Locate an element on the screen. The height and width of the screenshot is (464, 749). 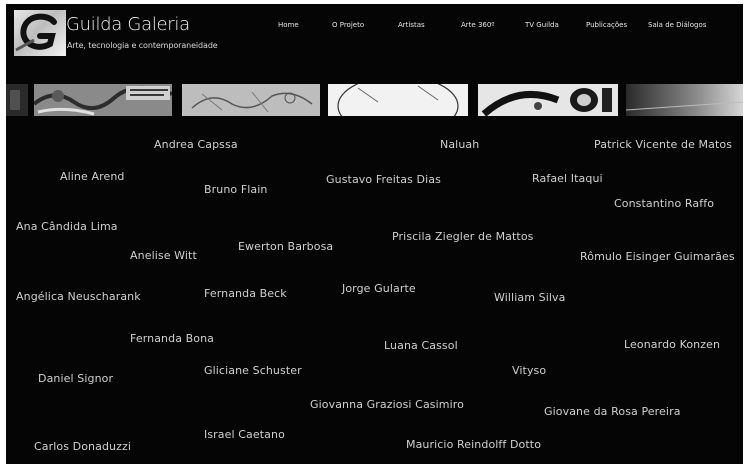
artist-link: Constantino Raffo is located at coordinates (664, 203).